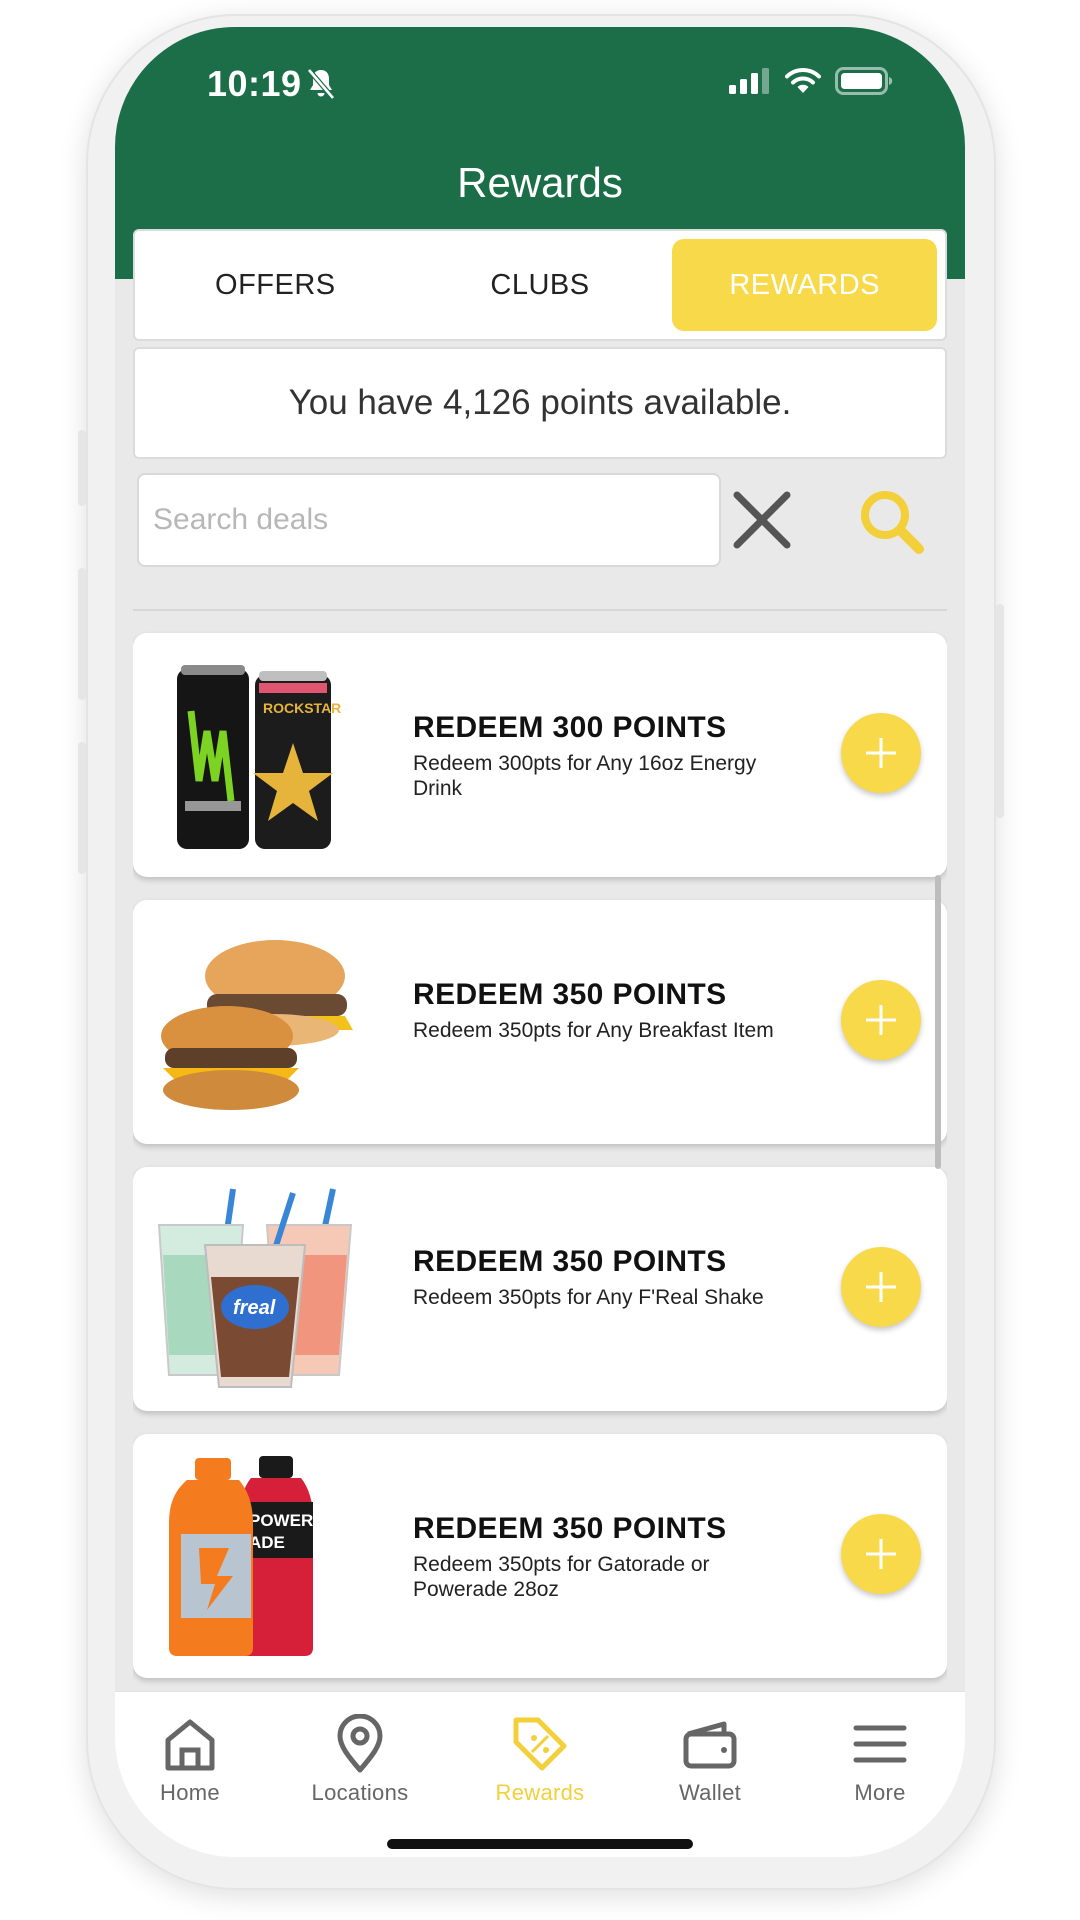 Image resolution: width=1080 pixels, height=1920 pixels. I want to click on search-input, so click(429, 520).